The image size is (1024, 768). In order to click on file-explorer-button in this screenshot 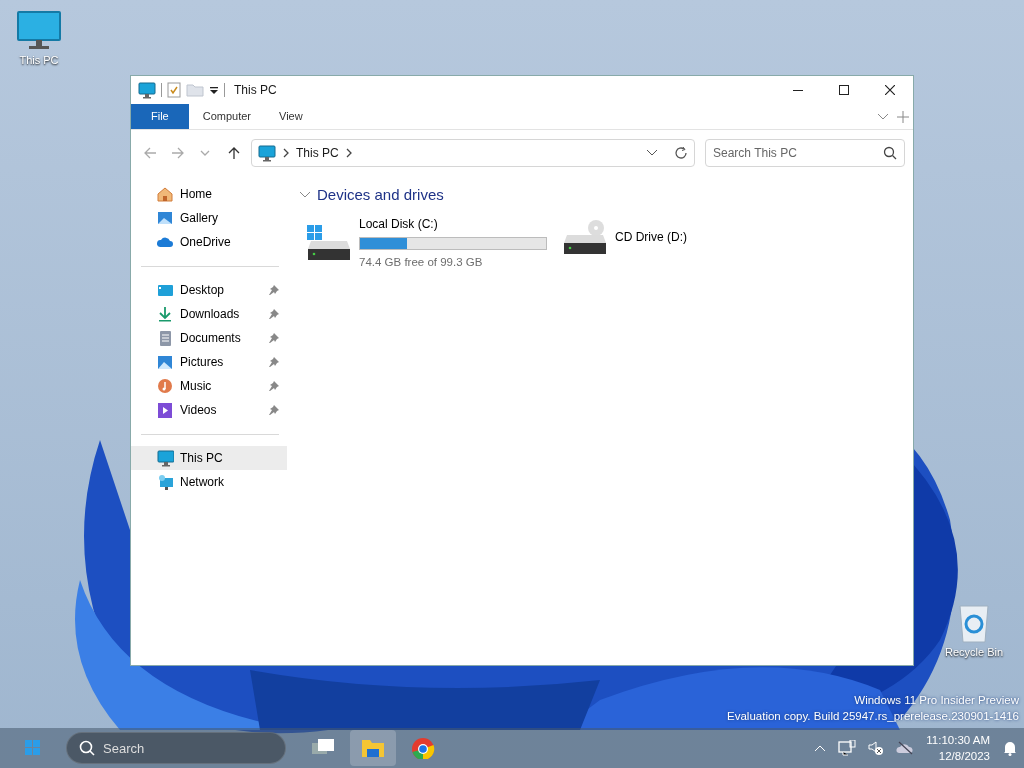, I will do `click(373, 748)`.